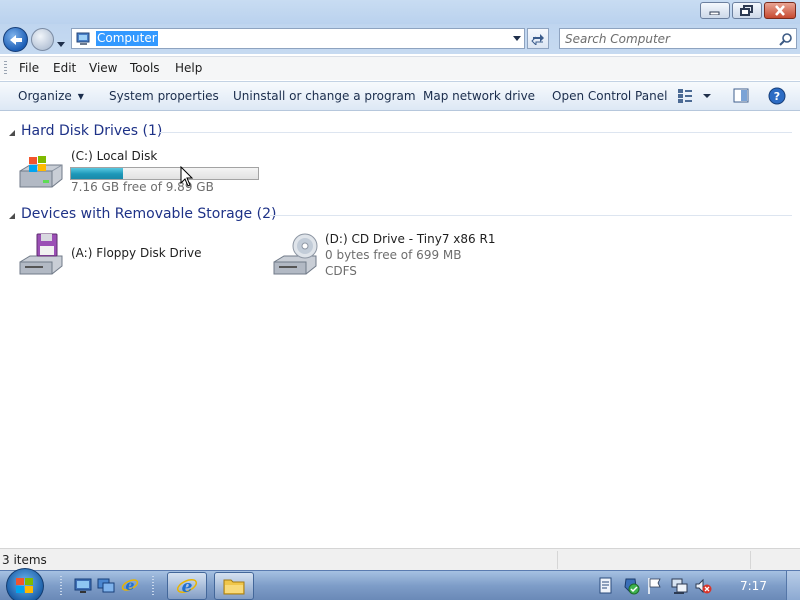 Image resolution: width=800 pixels, height=600 pixels. Describe the element at coordinates (103, 68) in the screenshot. I see `menu-view: View` at that location.